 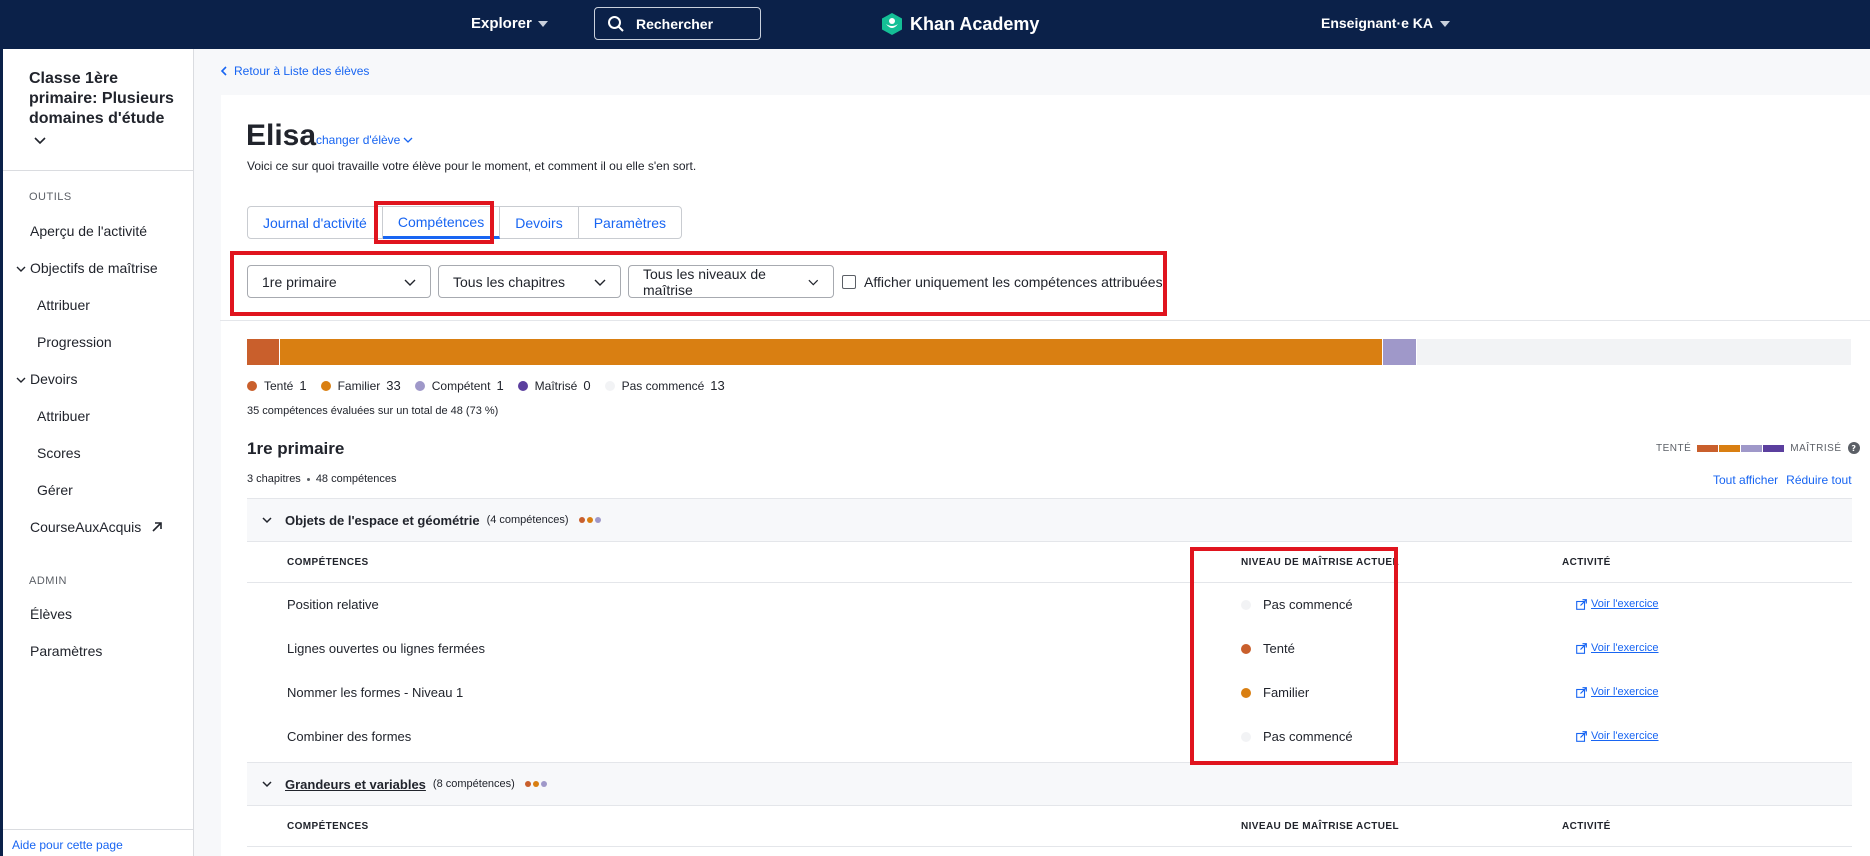 I want to click on sidebar-item-course-challenge: CourseAuxAcquis, so click(x=96, y=527).